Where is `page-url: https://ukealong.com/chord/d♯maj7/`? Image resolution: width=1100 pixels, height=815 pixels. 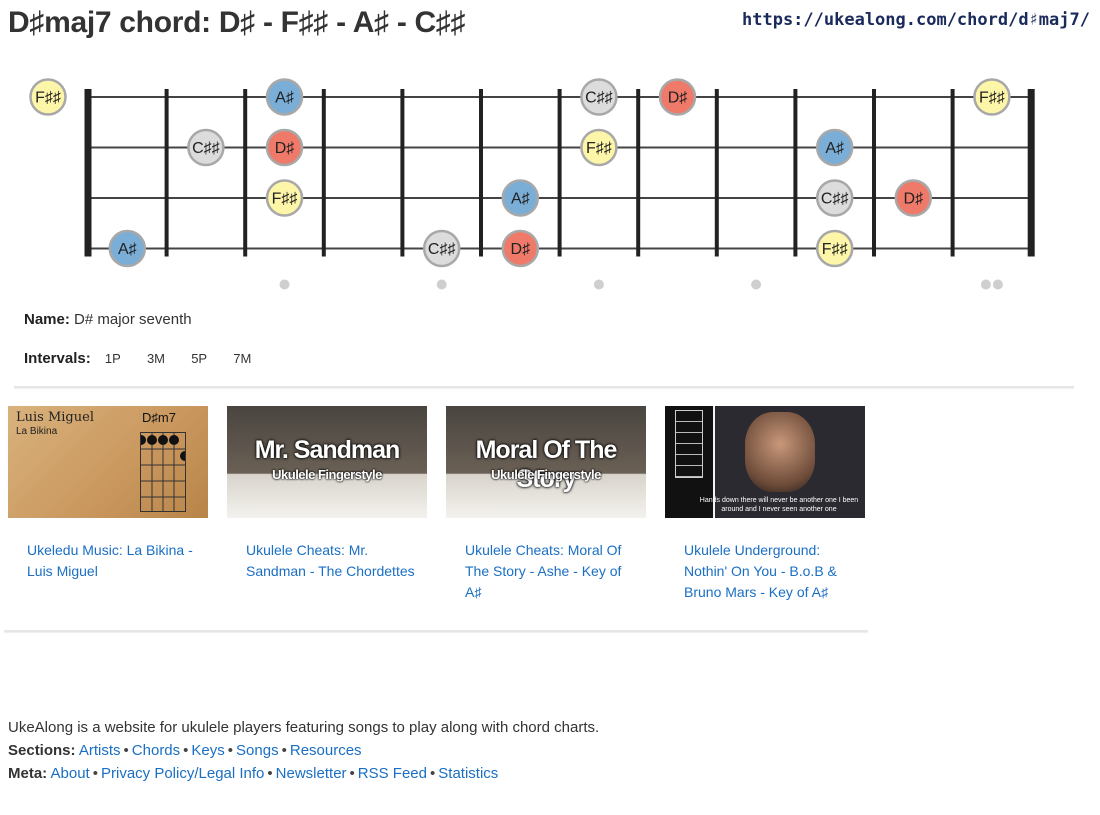 page-url: https://ukealong.com/chord/d♯maj7/ is located at coordinates (916, 20).